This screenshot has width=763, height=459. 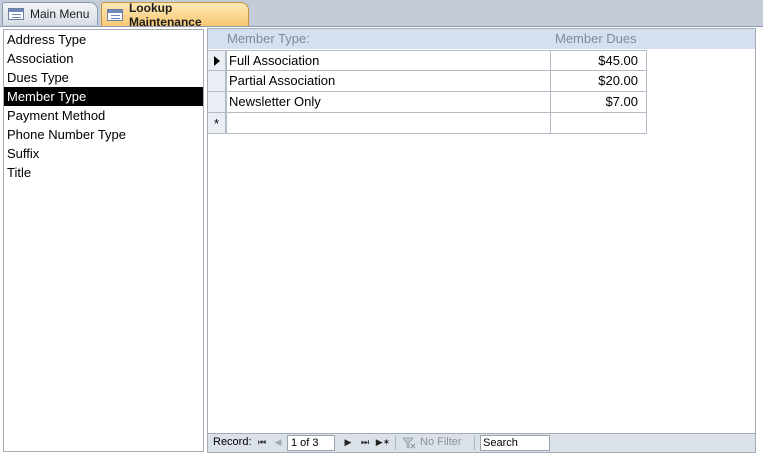 What do you see at coordinates (311, 443) in the screenshot?
I see `current-record-field: 1 of 3` at bounding box center [311, 443].